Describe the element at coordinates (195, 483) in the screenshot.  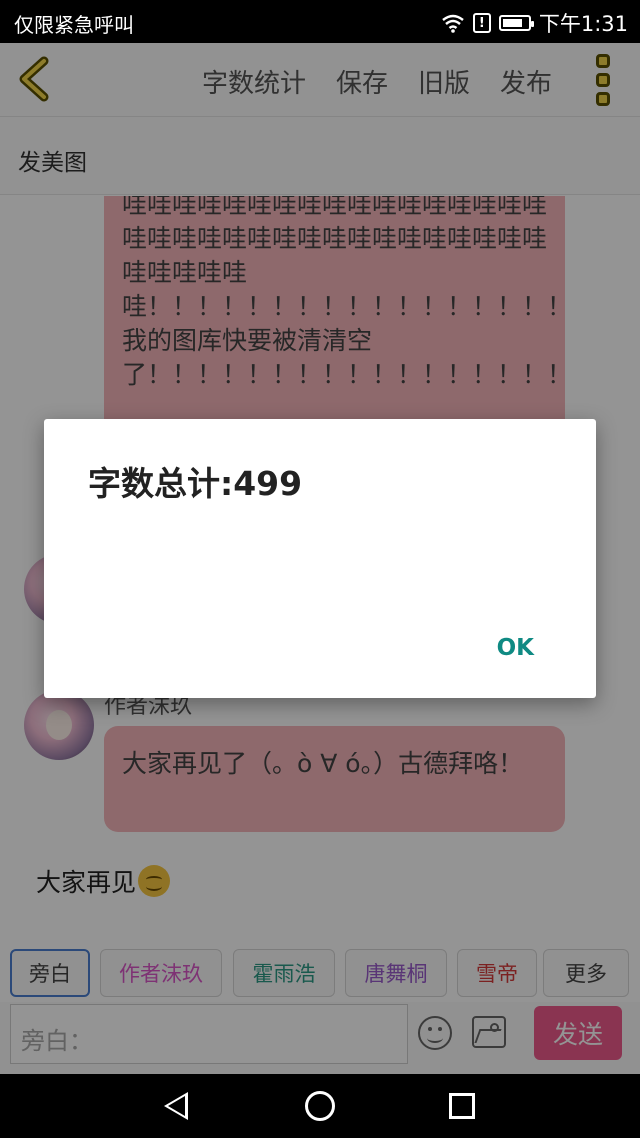
I see `dialog-message: 字数总计:499` at that location.